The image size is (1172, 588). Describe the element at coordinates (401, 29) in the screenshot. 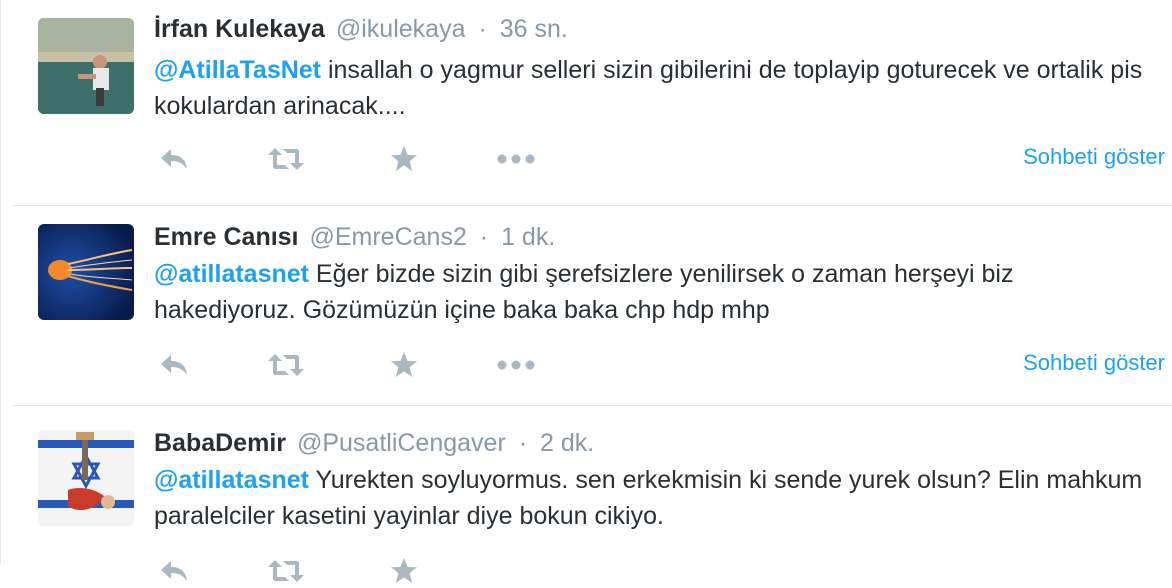

I see `username: @ikulekaya` at that location.